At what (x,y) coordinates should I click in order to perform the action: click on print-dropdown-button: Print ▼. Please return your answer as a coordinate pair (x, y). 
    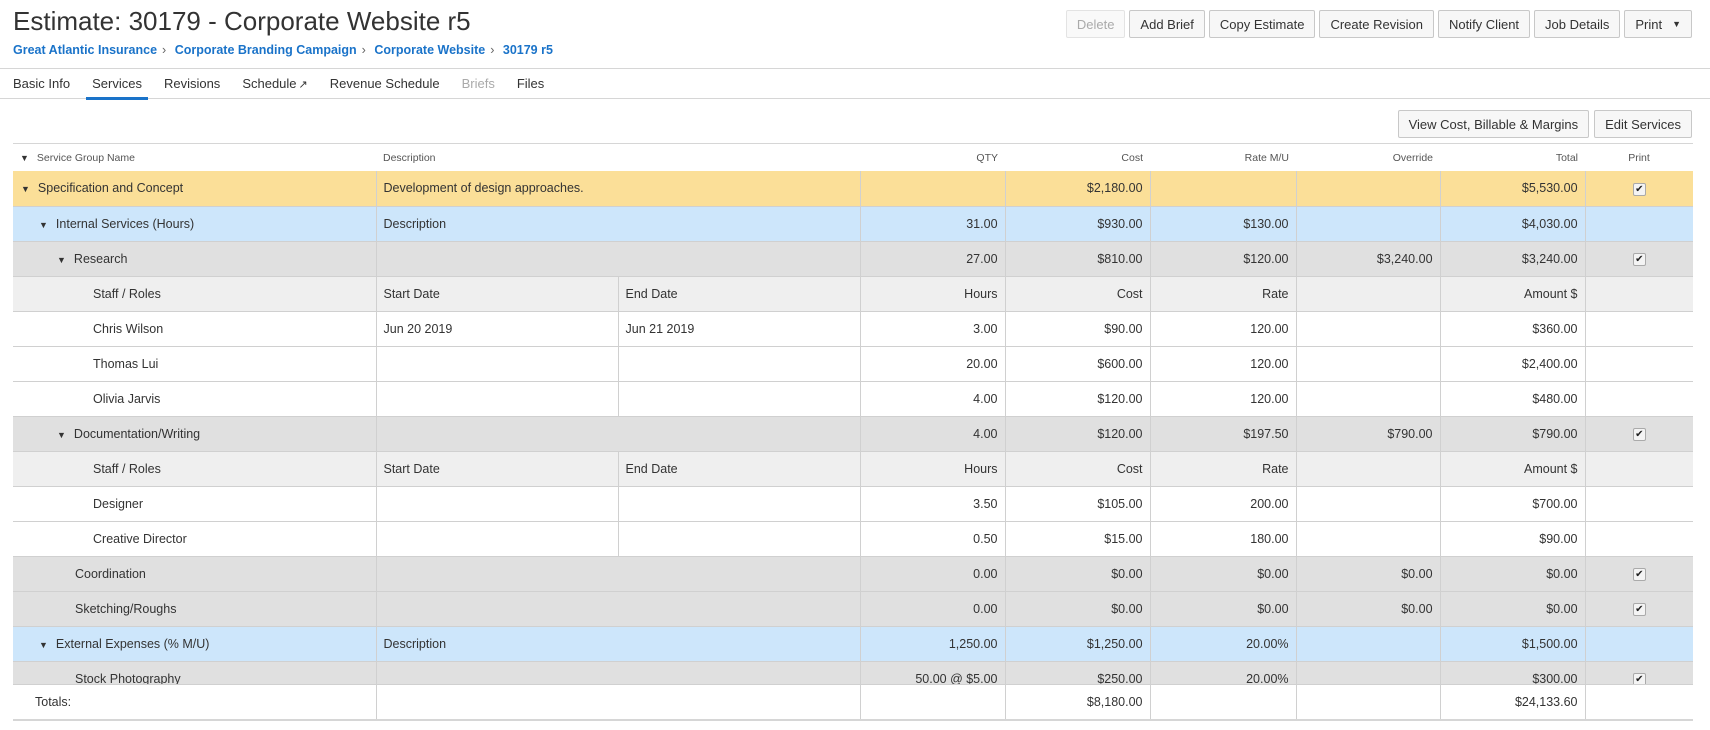
    Looking at the image, I should click on (1658, 24).